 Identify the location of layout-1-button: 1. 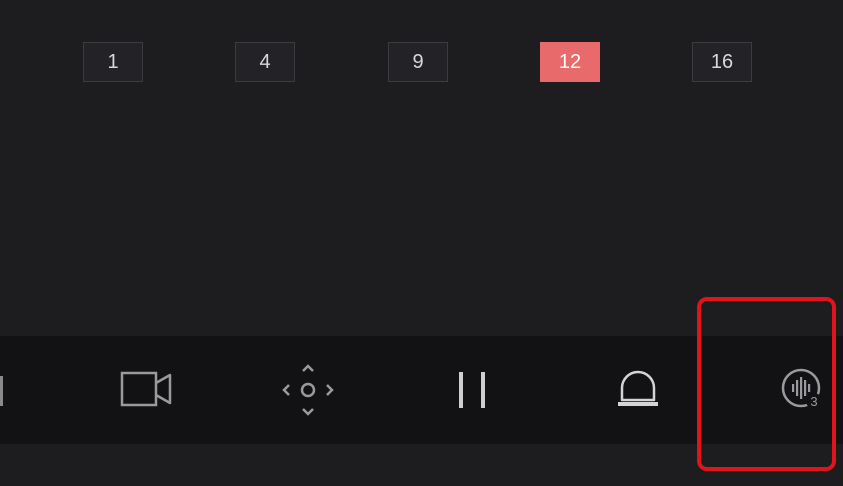
(113, 62).